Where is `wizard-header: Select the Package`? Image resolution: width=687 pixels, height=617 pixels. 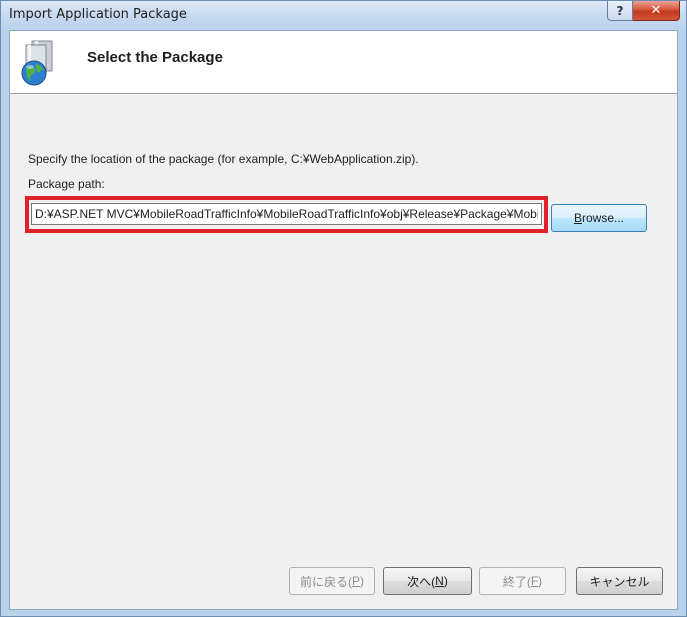 wizard-header: Select the Package is located at coordinates (343, 62).